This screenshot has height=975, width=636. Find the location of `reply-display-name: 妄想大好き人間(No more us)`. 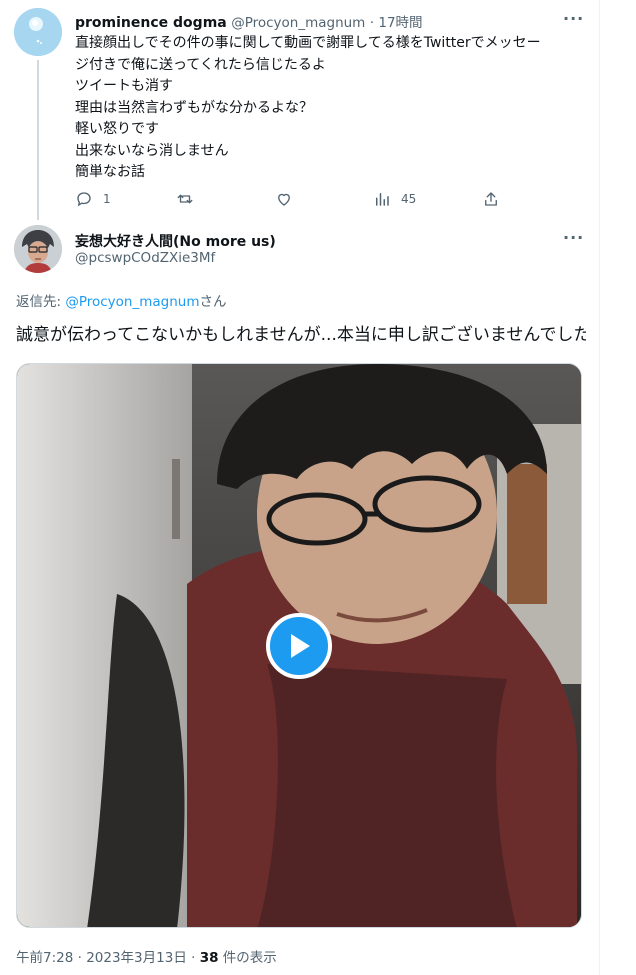

reply-display-name: 妄想大好き人間(No more us) is located at coordinates (175, 242).